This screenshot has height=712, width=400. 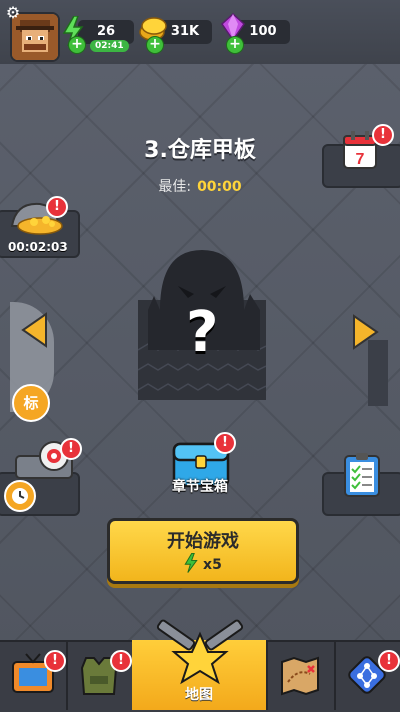 I want to click on best-time-value: 00:00, so click(x=219, y=187).